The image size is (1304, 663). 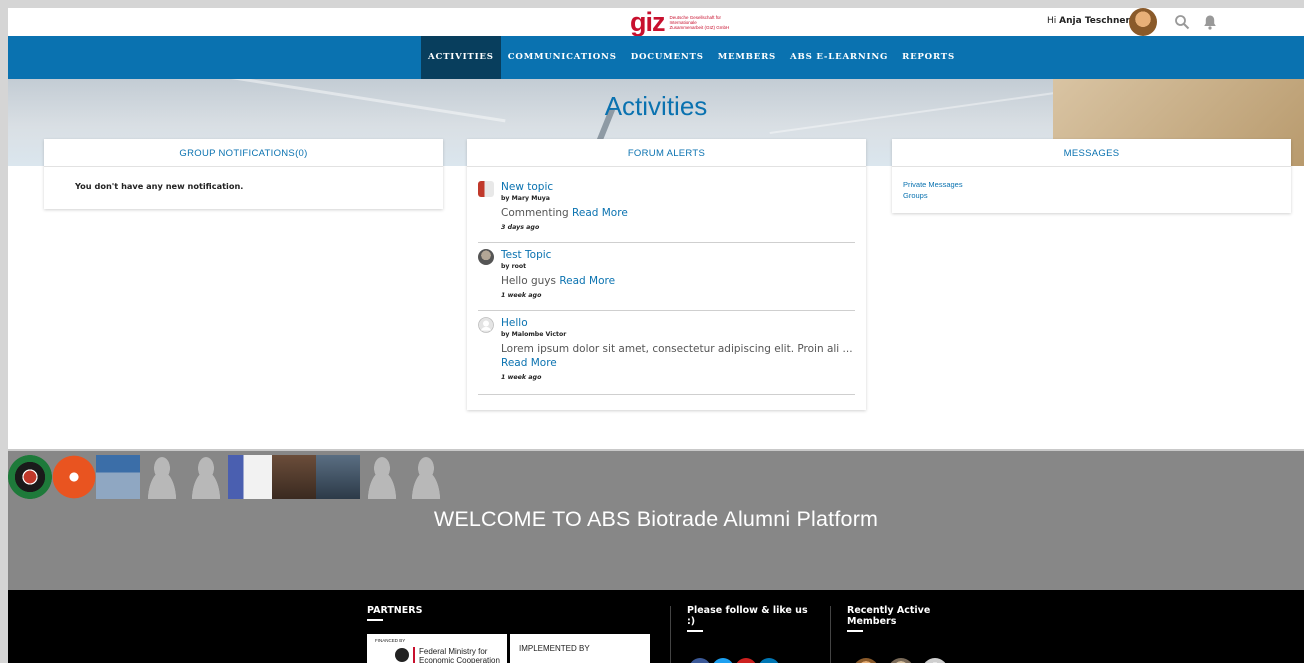 What do you see at coordinates (1097, 195) in the screenshot?
I see `groups-link: Groups` at bounding box center [1097, 195].